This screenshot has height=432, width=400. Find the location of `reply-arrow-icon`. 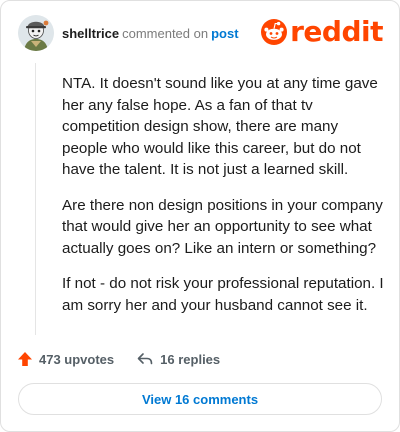

reply-arrow-icon is located at coordinates (145, 359).